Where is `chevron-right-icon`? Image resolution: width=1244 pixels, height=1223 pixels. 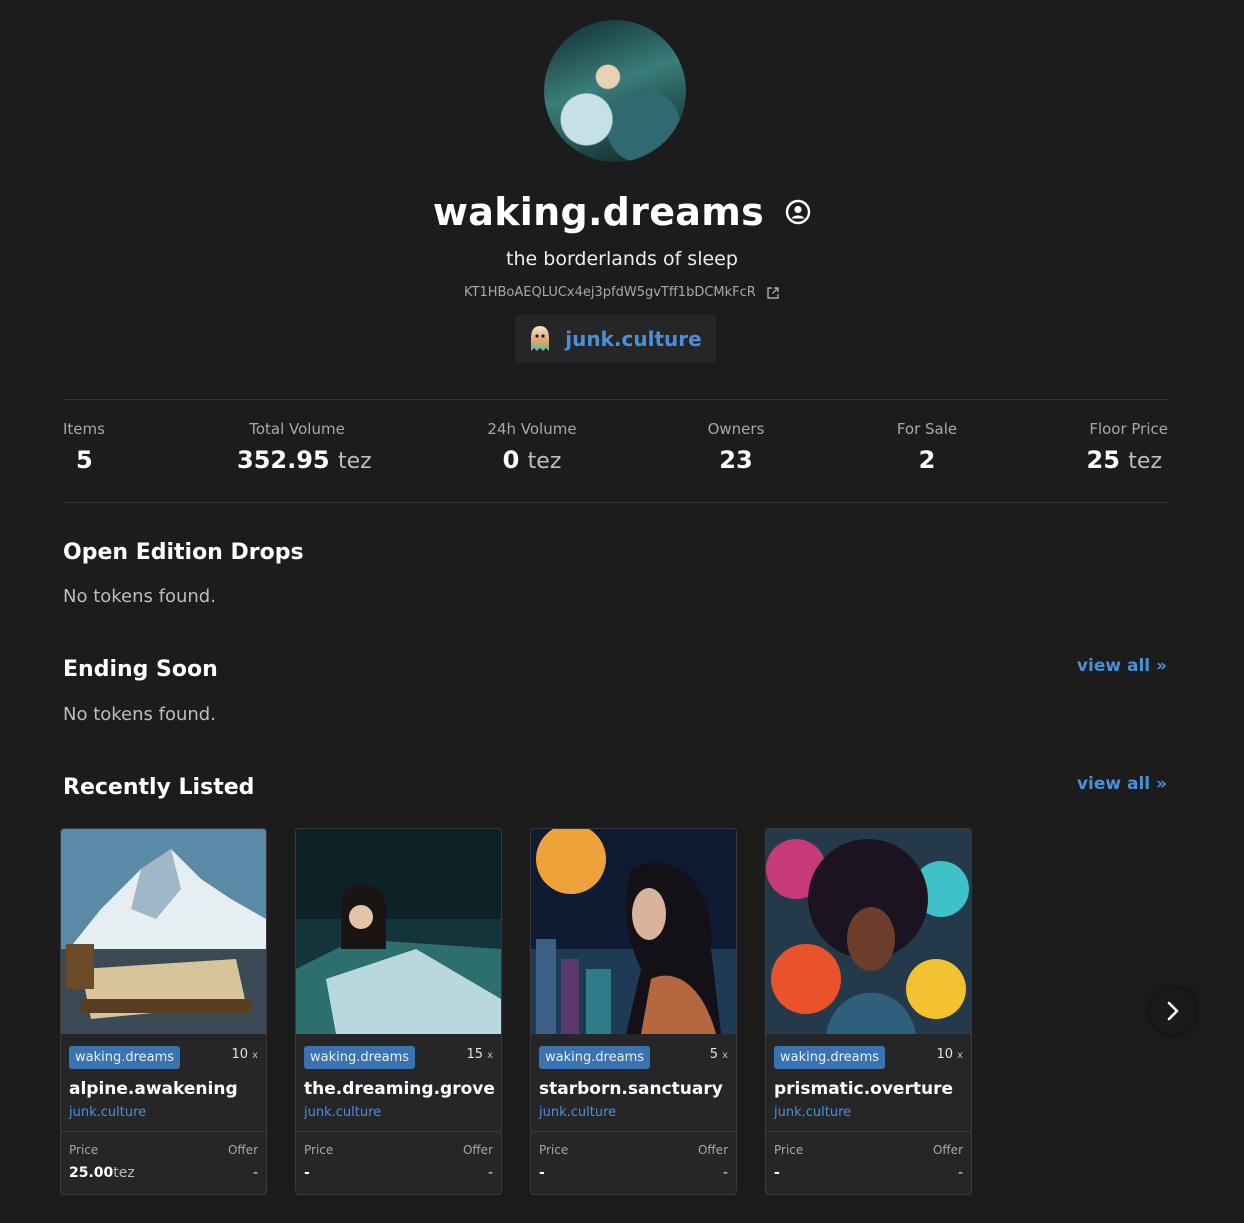
chevron-right-icon is located at coordinates (1173, 1011).